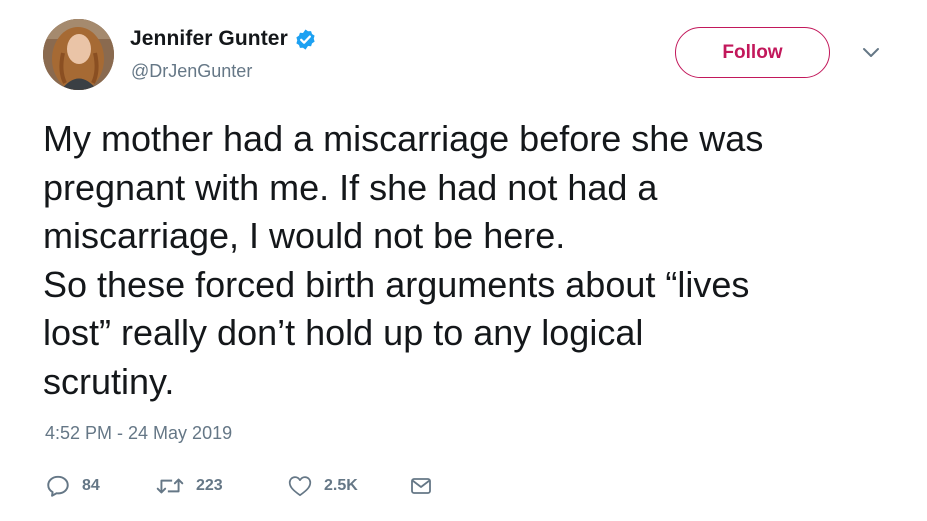 The height and width of the screenshot is (521, 927). I want to click on avatar, so click(78, 54).